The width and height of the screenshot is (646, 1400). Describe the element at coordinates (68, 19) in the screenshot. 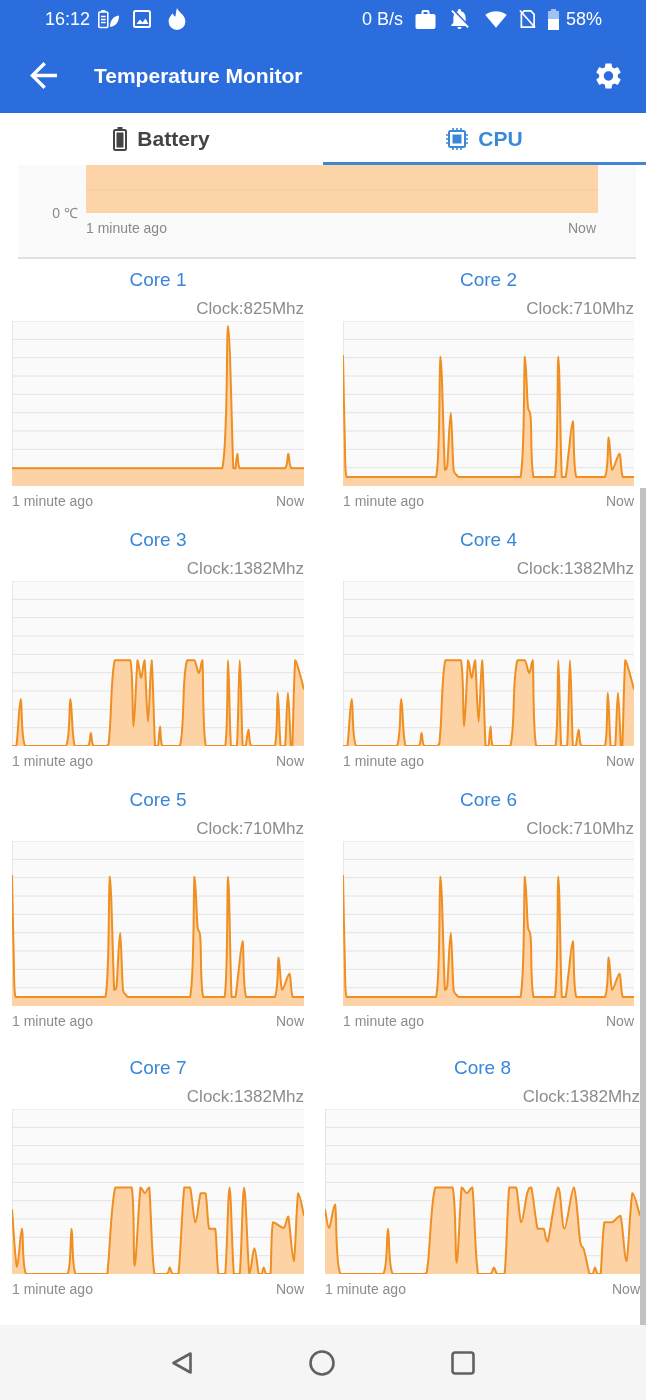

I see `status-time: 16:12` at that location.